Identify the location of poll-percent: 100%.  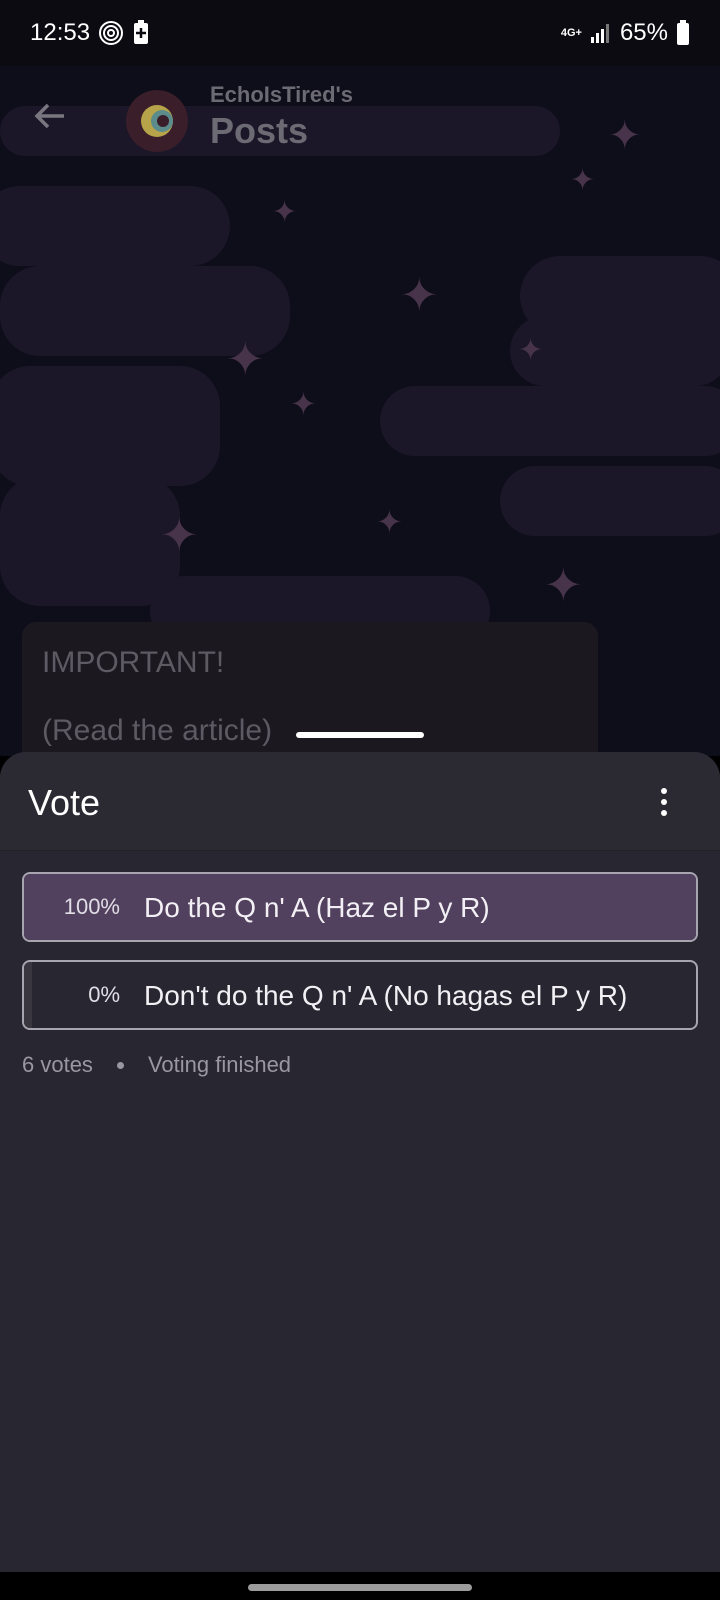
(91, 906).